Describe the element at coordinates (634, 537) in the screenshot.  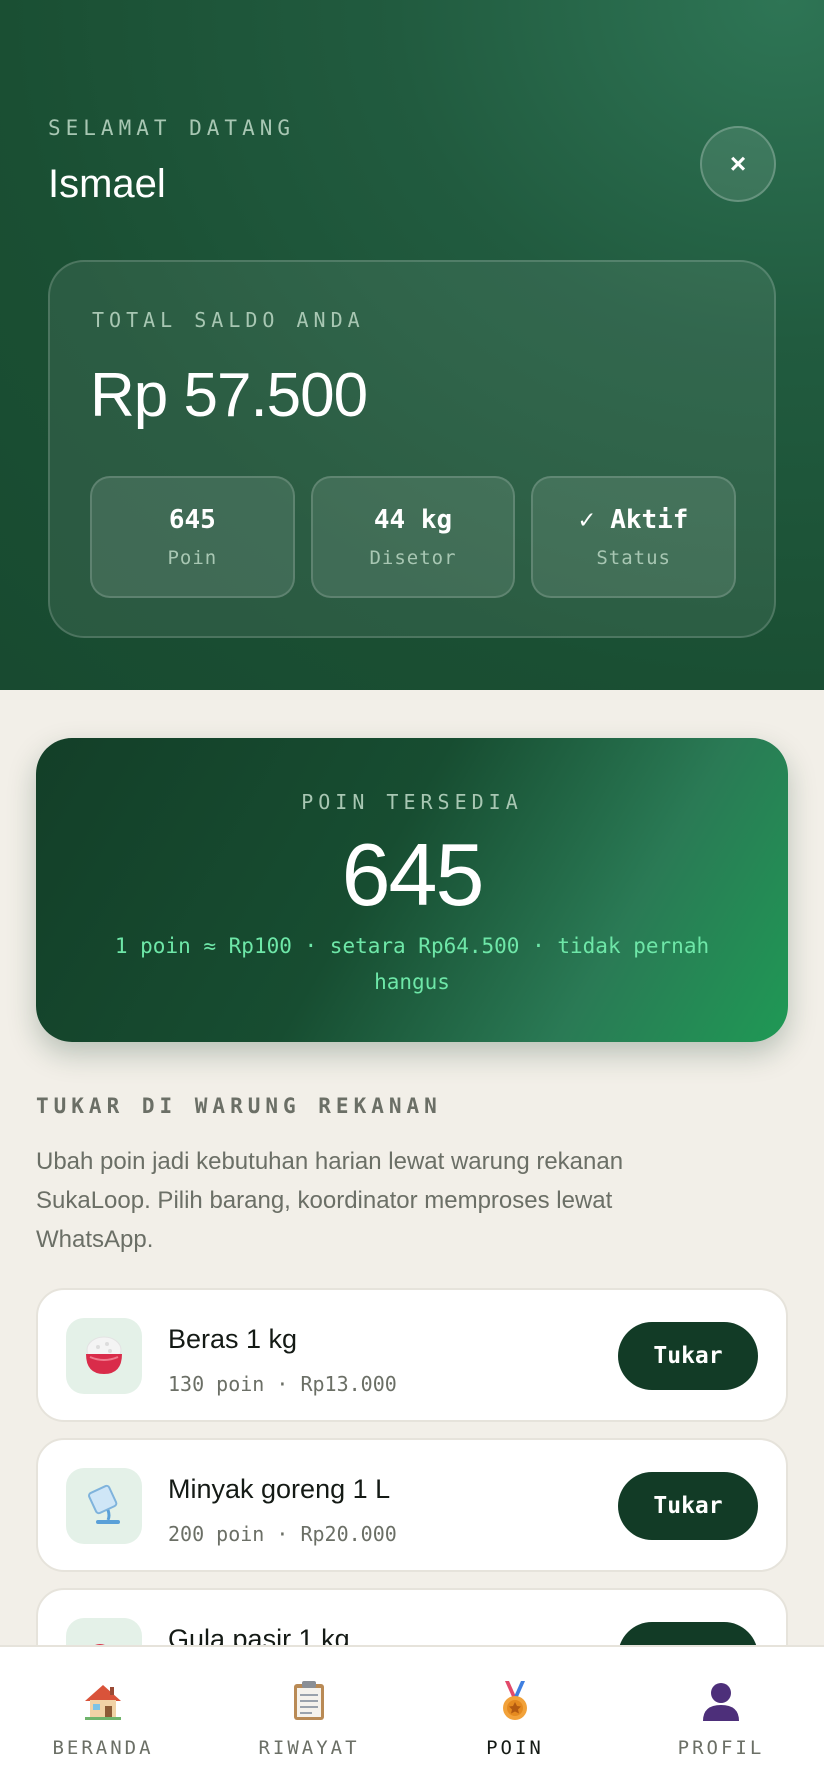
I see `stat-status: ✓ Aktif Status` at that location.